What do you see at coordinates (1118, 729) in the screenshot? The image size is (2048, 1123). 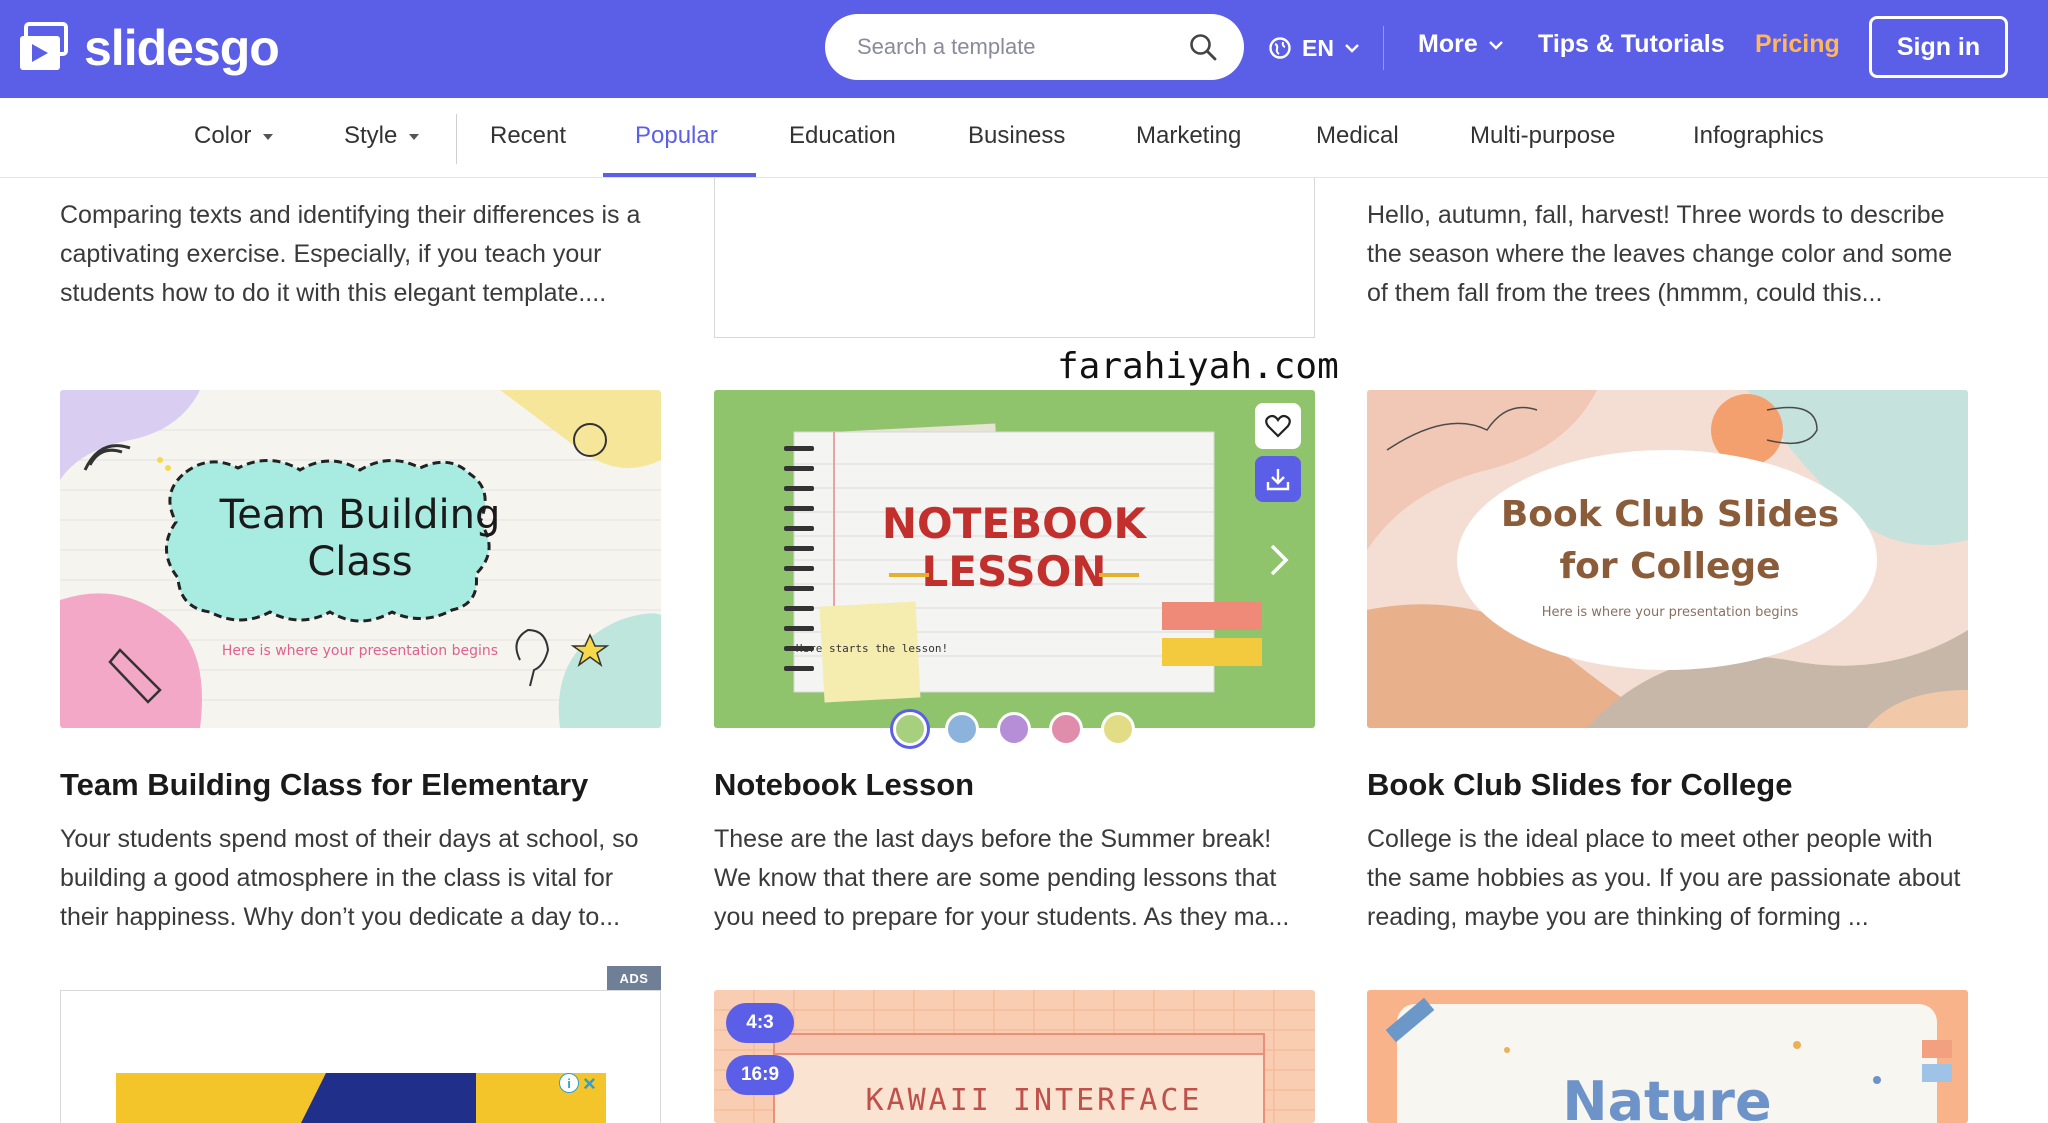 I see `color-option-yellow` at bounding box center [1118, 729].